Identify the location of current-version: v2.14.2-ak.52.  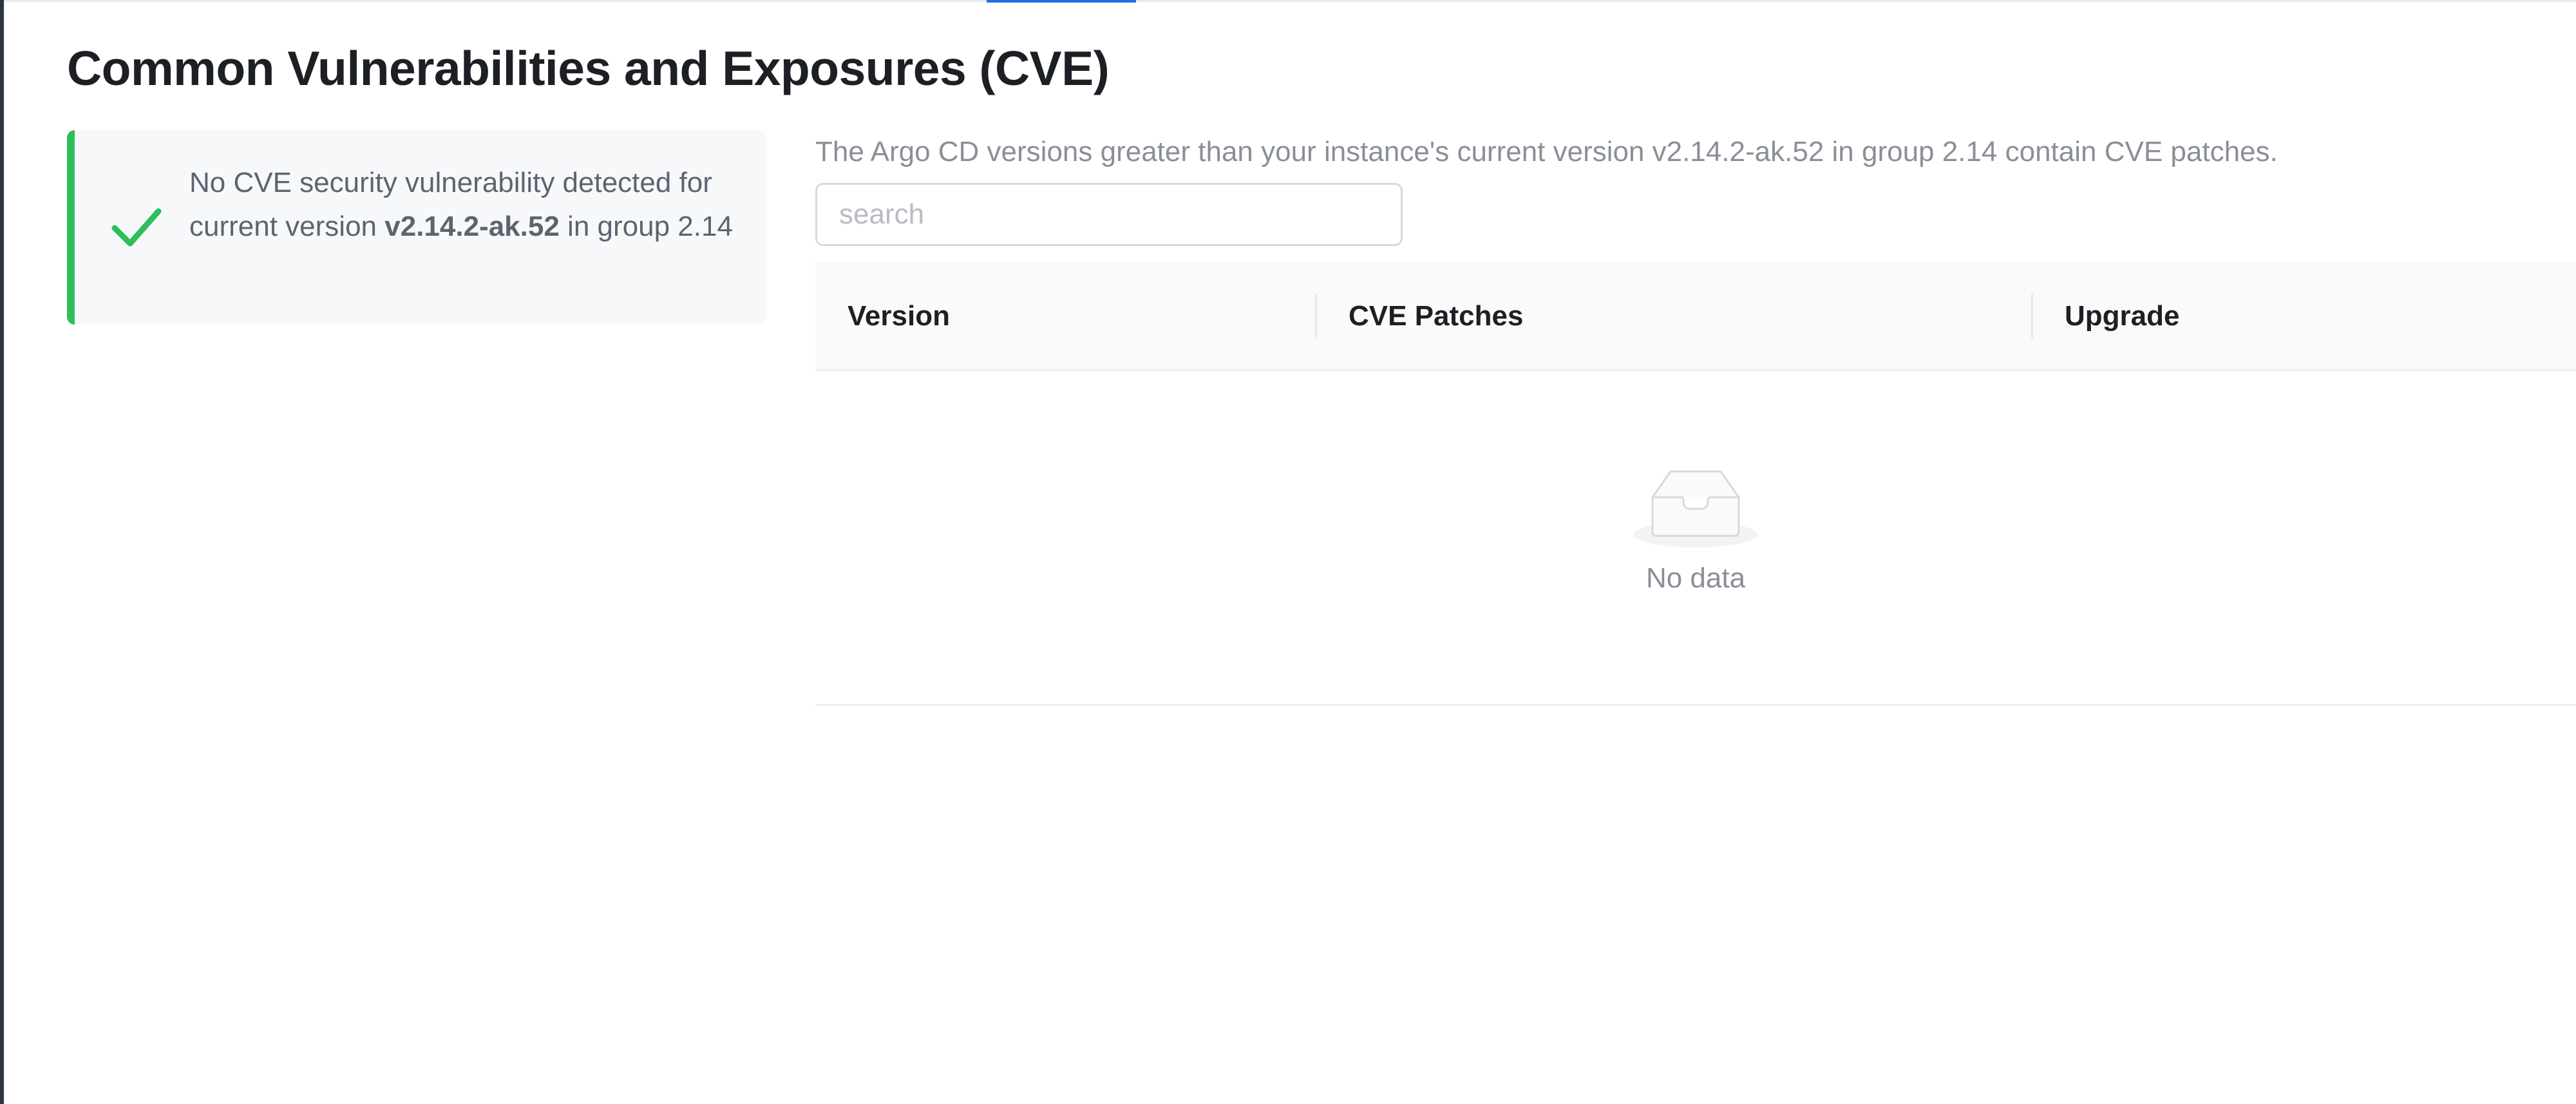
(472, 226).